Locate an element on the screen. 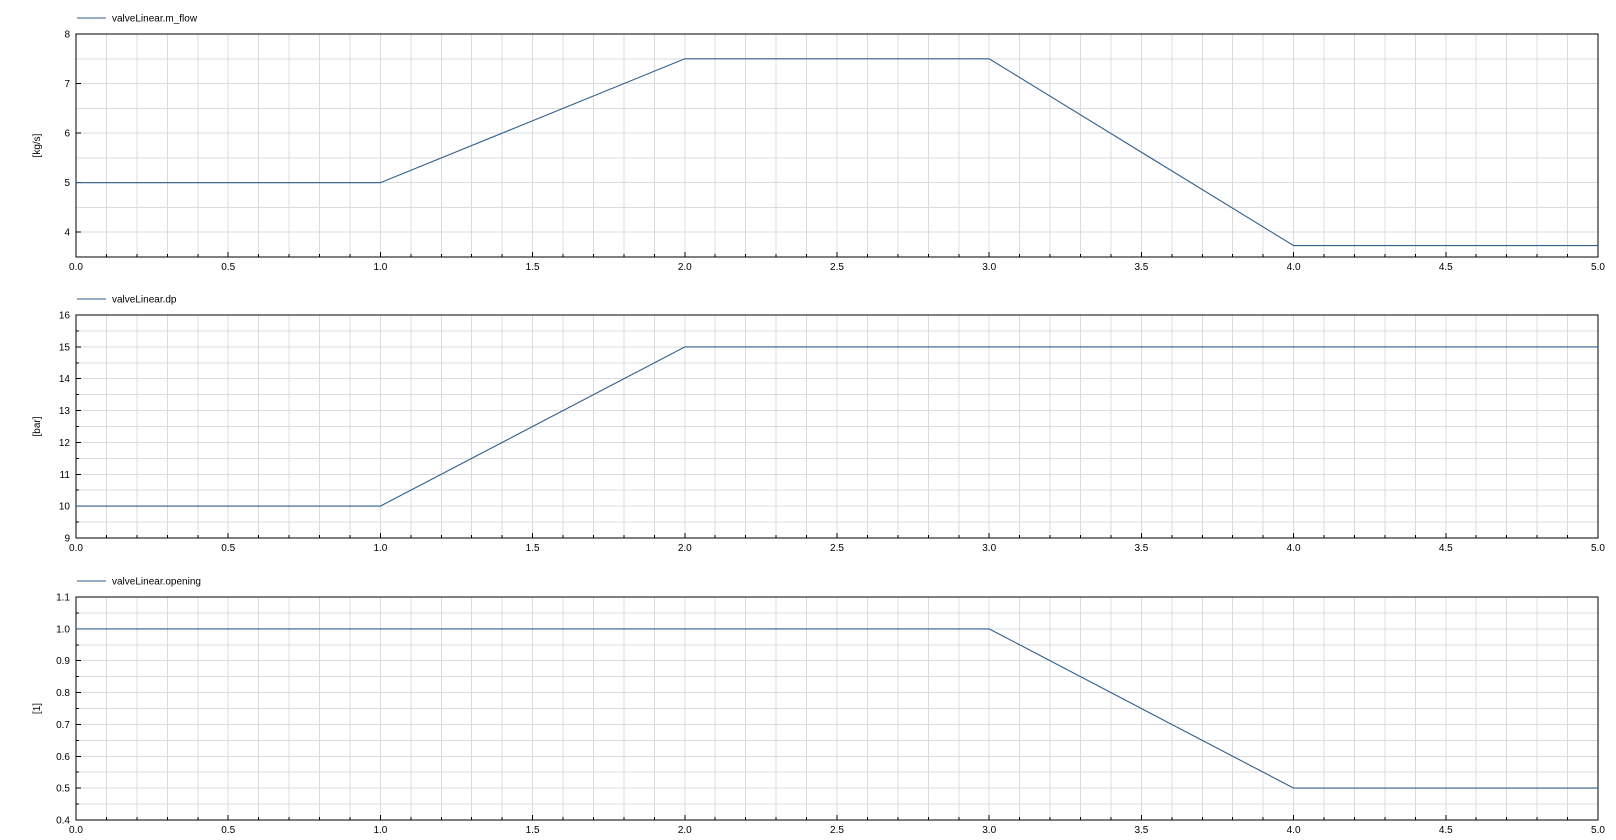 Image resolution: width=1616 pixels, height=840 pixels. y-axis-label: [1] is located at coordinates (37, 708).